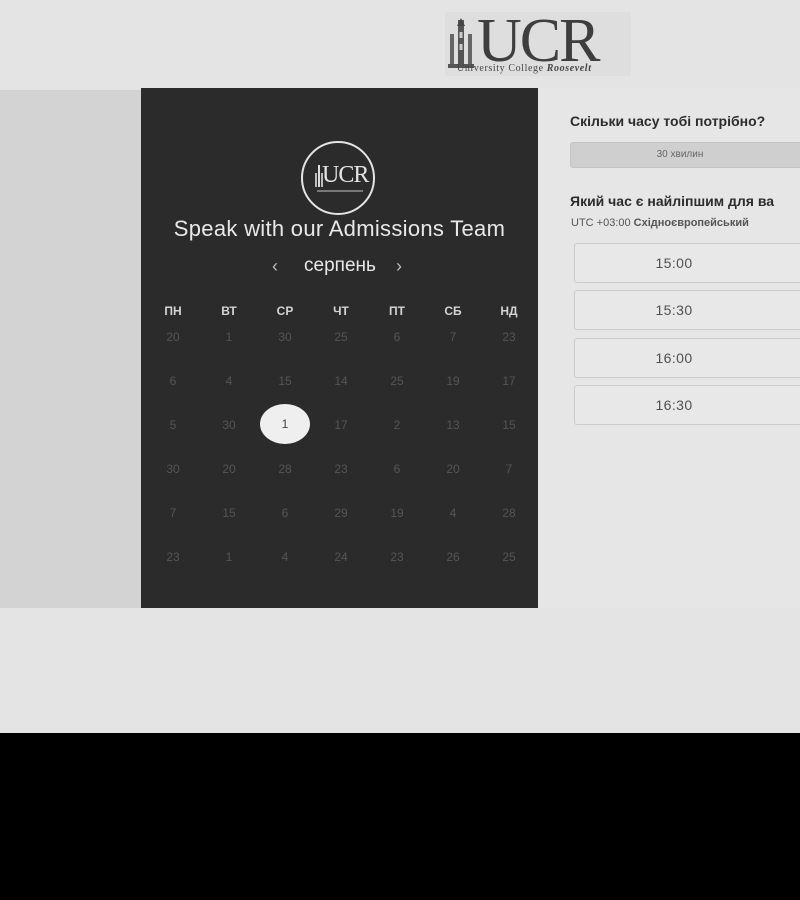 This screenshot has height=900, width=800. What do you see at coordinates (345, 175) in the screenshot?
I see `circle-logo-letters: UCR` at bounding box center [345, 175].